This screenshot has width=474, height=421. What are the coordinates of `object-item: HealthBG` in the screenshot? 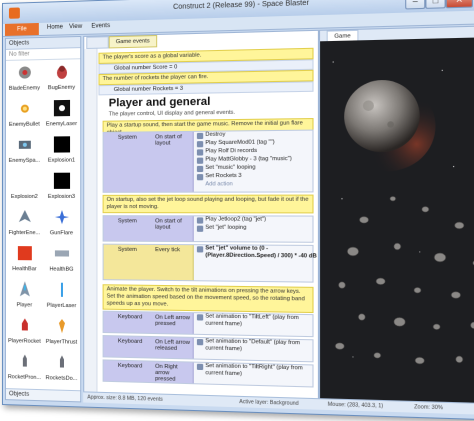 It's located at (61, 258).